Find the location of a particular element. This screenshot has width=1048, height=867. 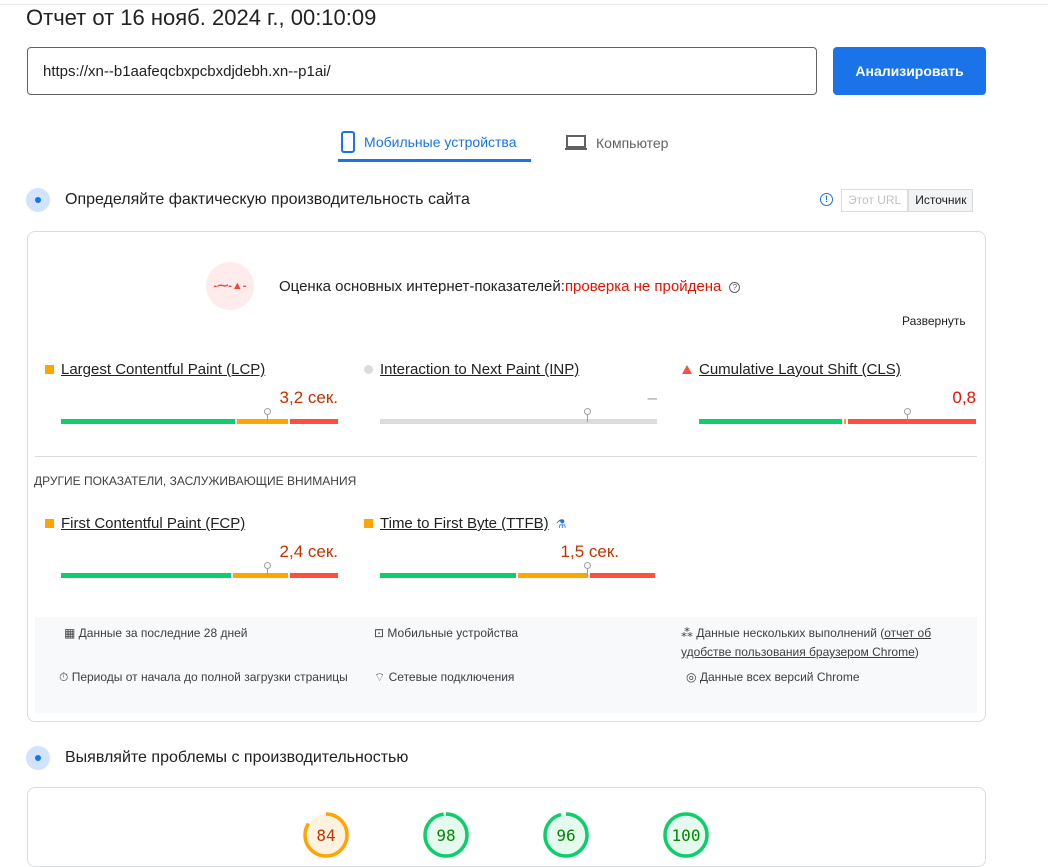

metric-ttfb: Time to First Byte (TTFB) ⚗ 1,5 сек. is located at coordinates (510, 546).